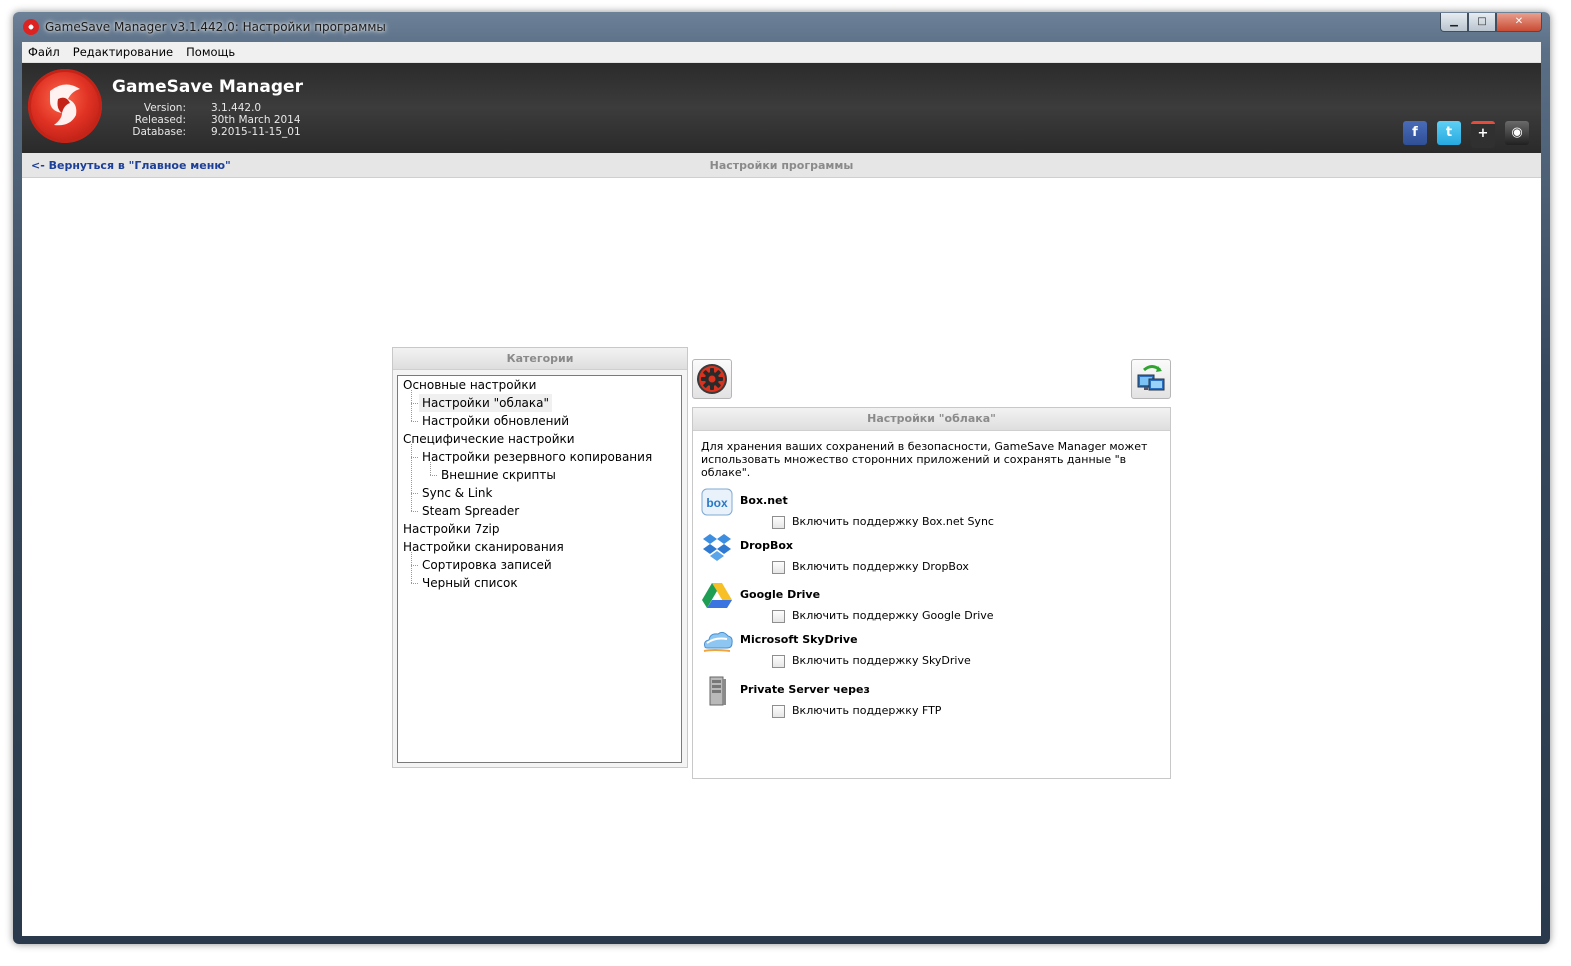 Image resolution: width=1571 pixels, height=966 pixels. Describe the element at coordinates (537, 457) in the screenshot. I see `category-item: Настройки резервного копирования` at that location.